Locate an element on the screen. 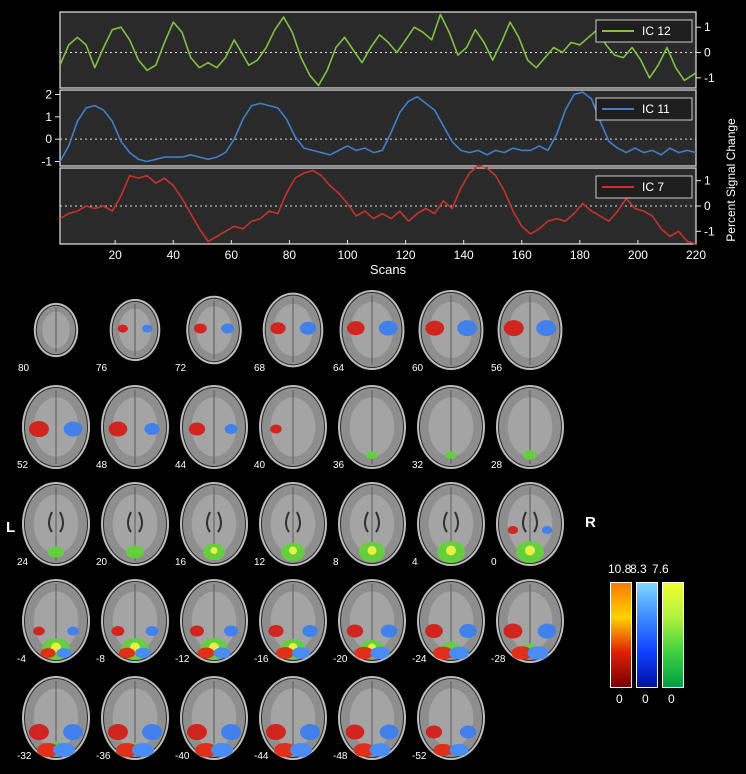 The image size is (746, 774). slice-z-label: -8 is located at coordinates (100, 659).